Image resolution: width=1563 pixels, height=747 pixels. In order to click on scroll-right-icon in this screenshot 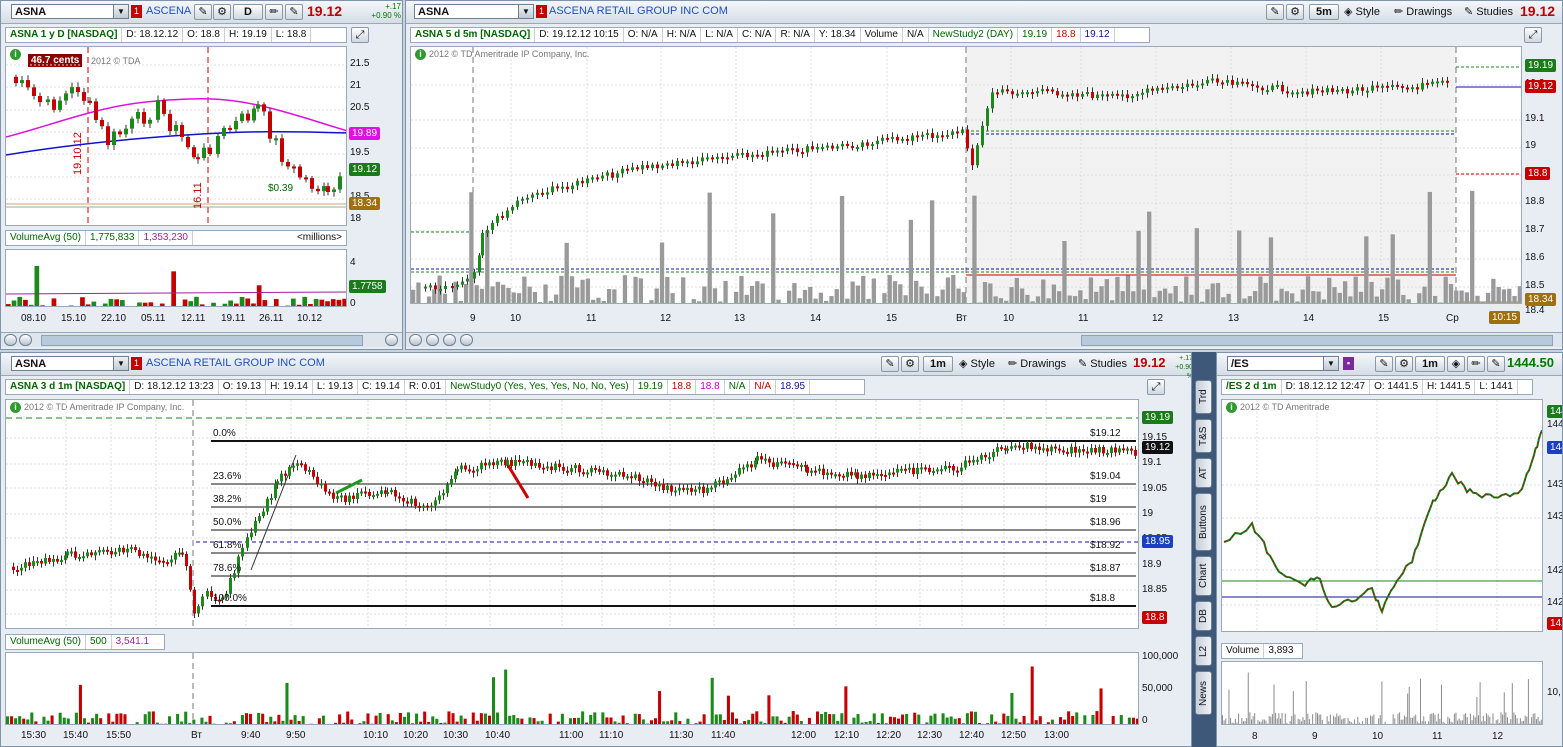, I will do `click(391, 340)`.